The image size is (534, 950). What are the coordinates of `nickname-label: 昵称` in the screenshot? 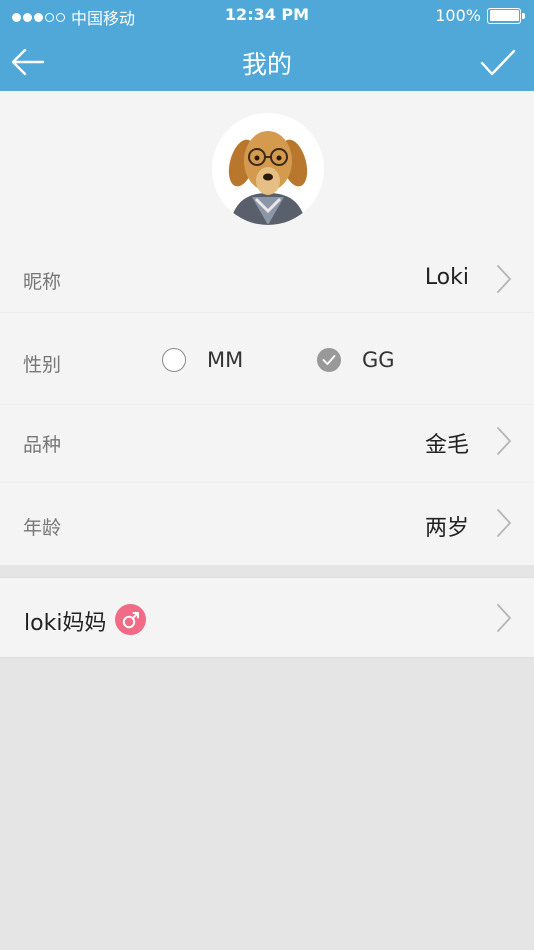 It's located at (42, 282).